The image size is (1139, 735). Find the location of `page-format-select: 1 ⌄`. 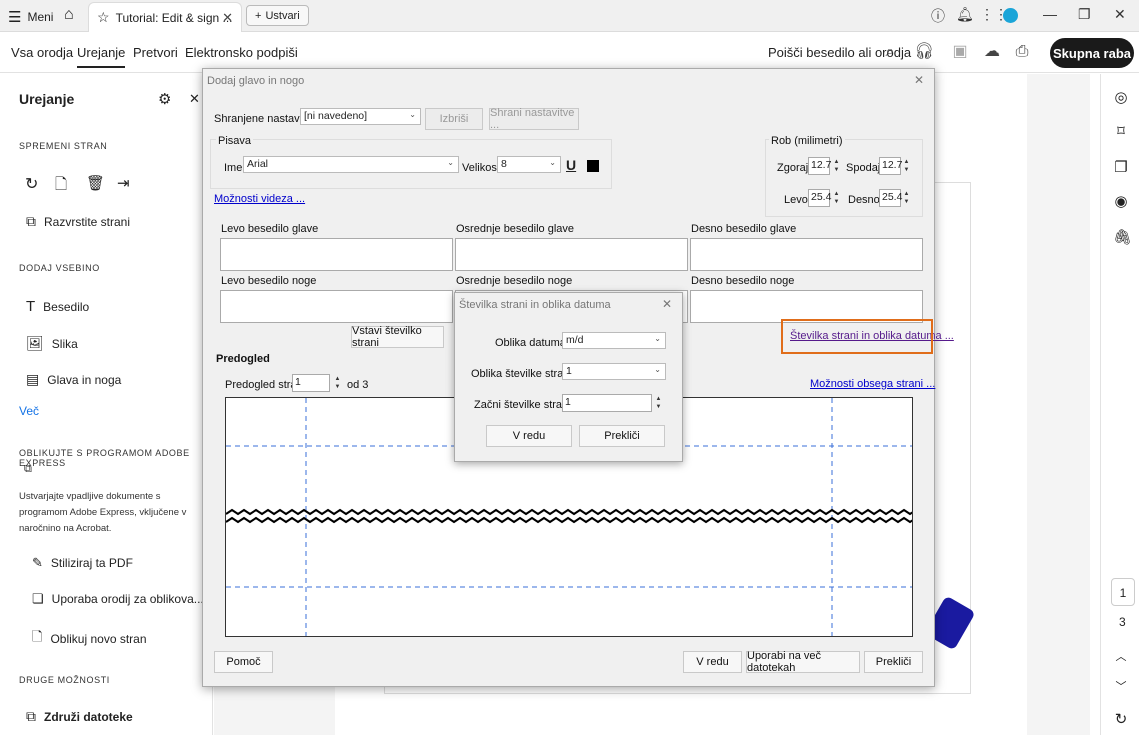

page-format-select: 1 ⌄ is located at coordinates (614, 371).